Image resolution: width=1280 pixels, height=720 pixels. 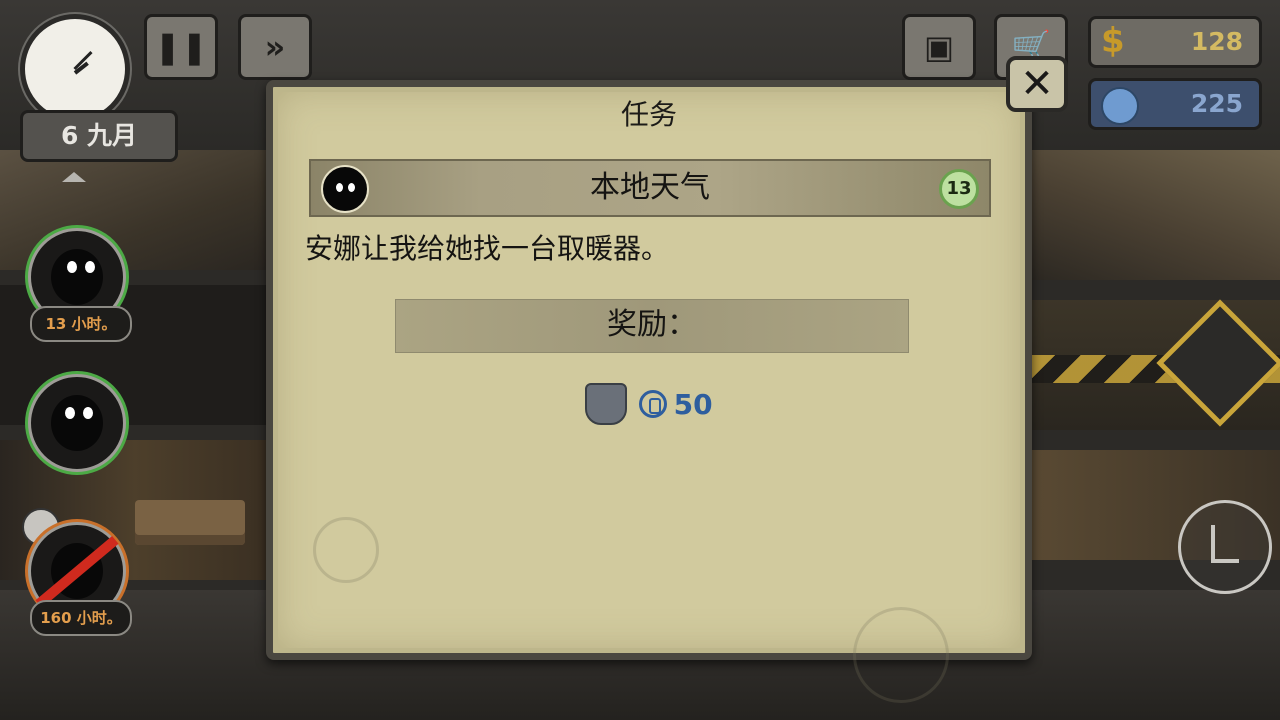 What do you see at coordinates (81, 618) in the screenshot?
I see `character-timer: 160 小时。` at bounding box center [81, 618].